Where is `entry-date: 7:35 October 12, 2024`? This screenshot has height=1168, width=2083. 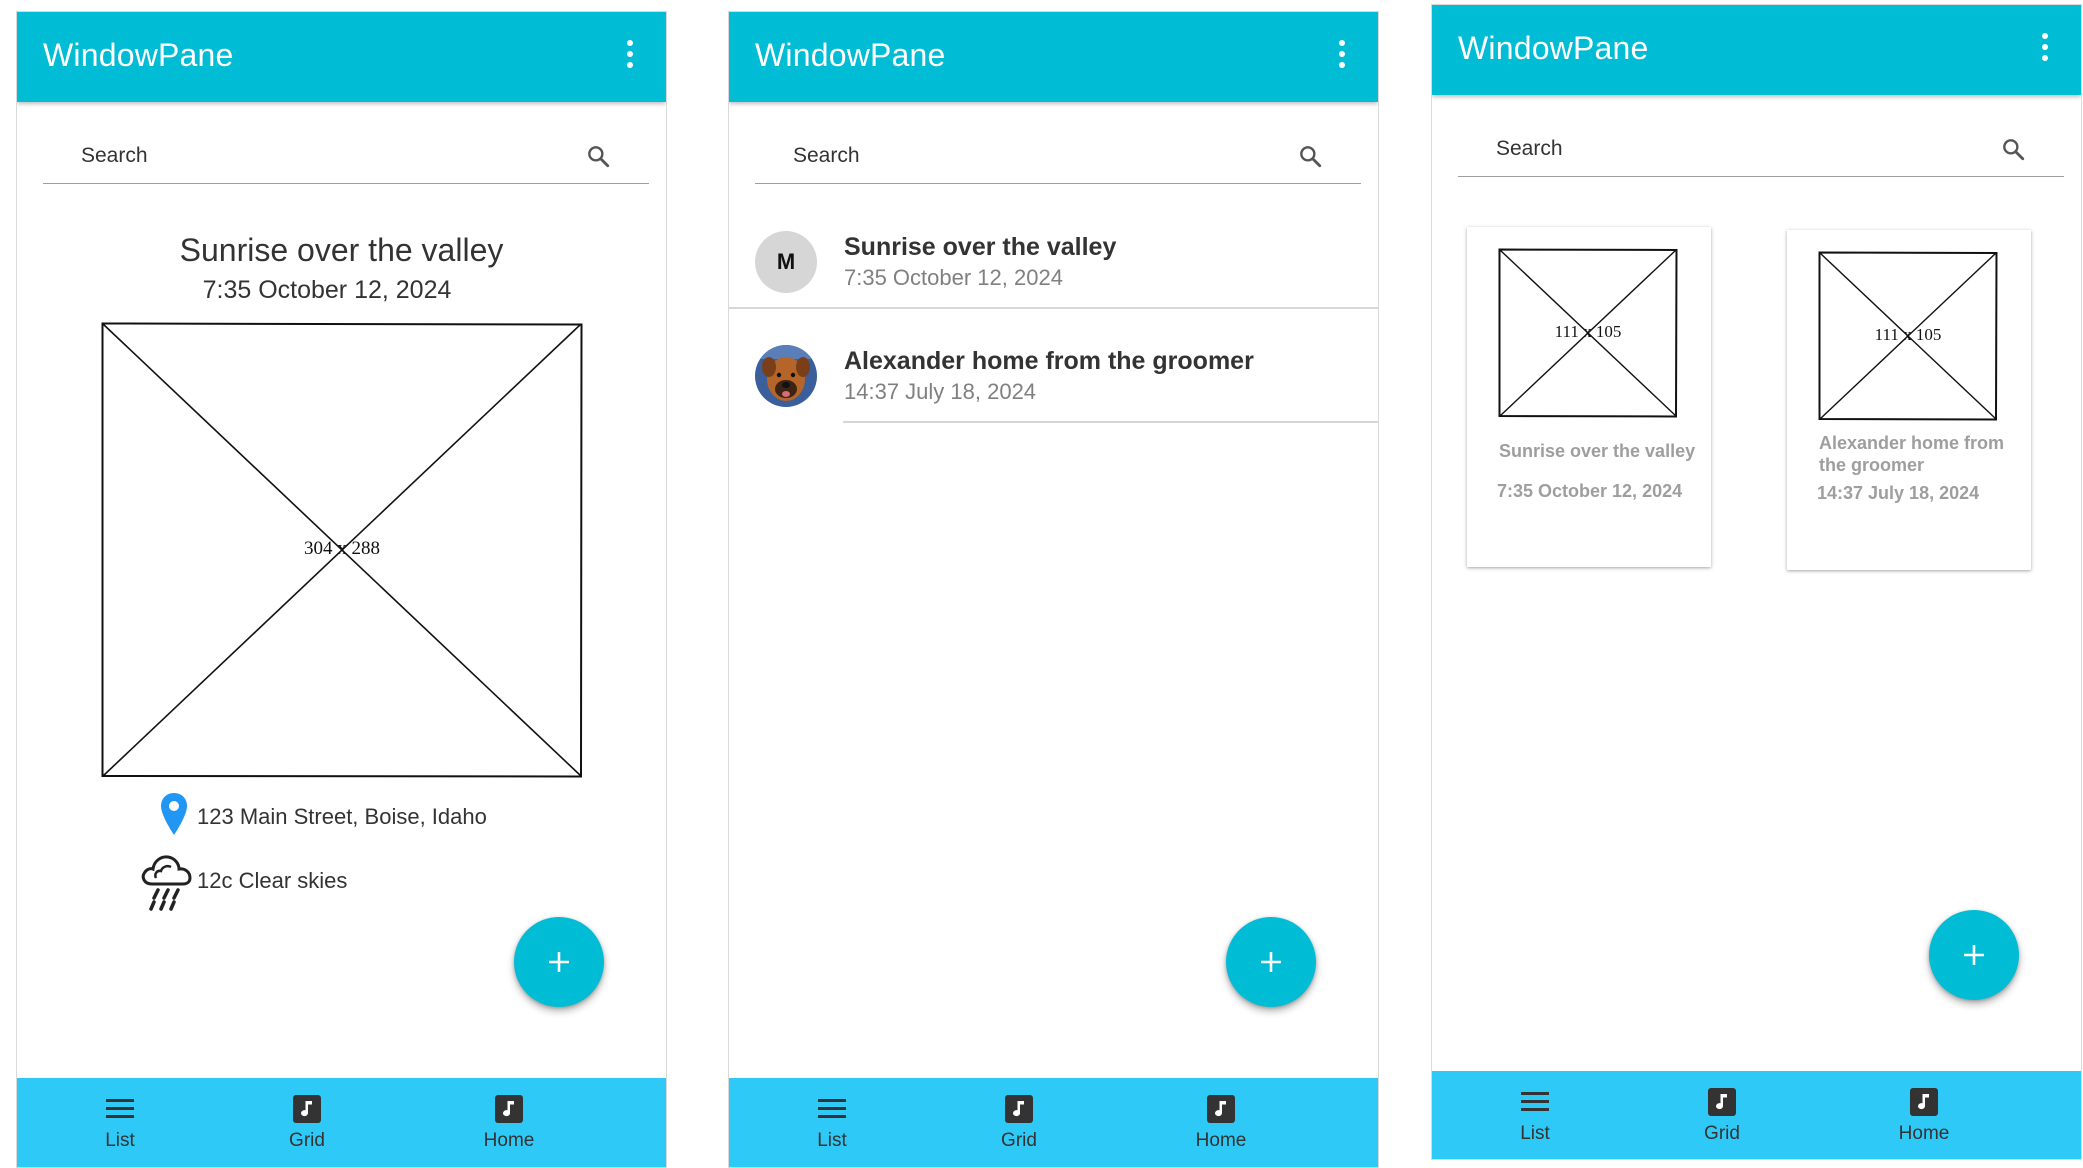 entry-date: 7:35 October 12, 2024 is located at coordinates (327, 290).